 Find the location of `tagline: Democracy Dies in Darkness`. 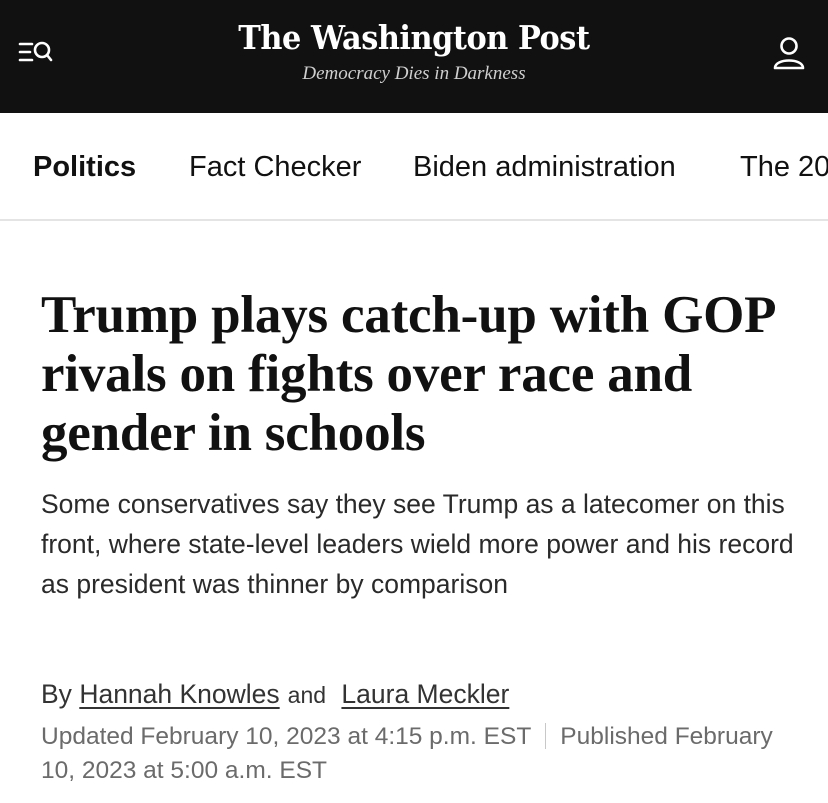

tagline: Democracy Dies in Darkness is located at coordinates (414, 73).